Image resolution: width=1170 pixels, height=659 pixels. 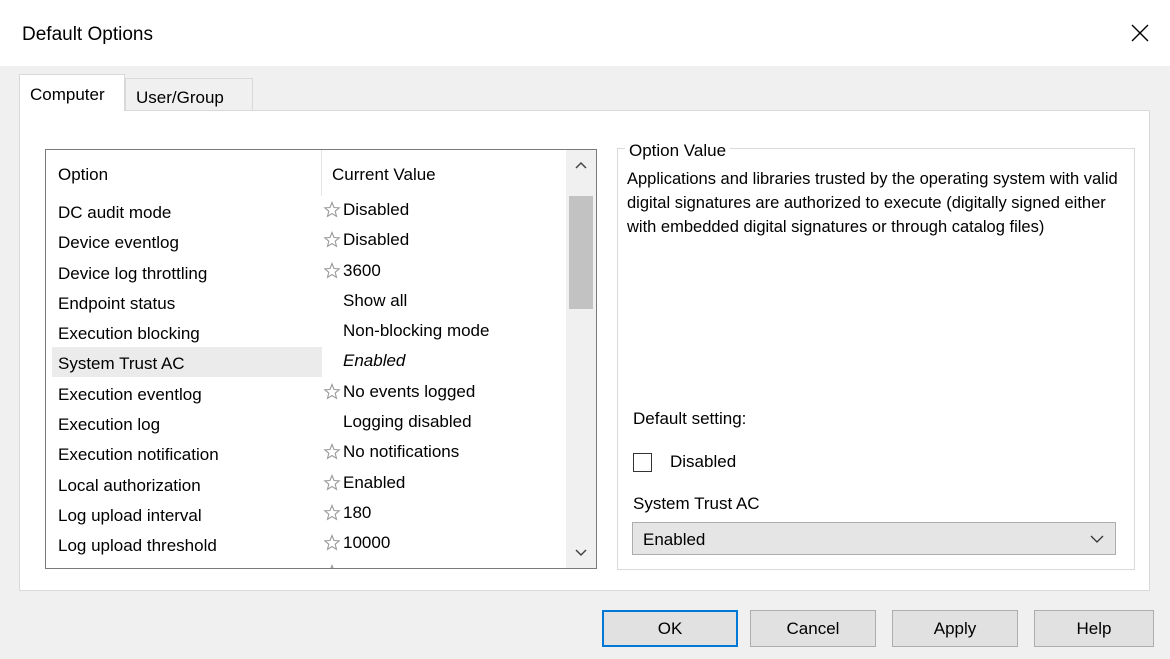 I want to click on list-item: Local authorization Enabled, so click(x=306, y=484).